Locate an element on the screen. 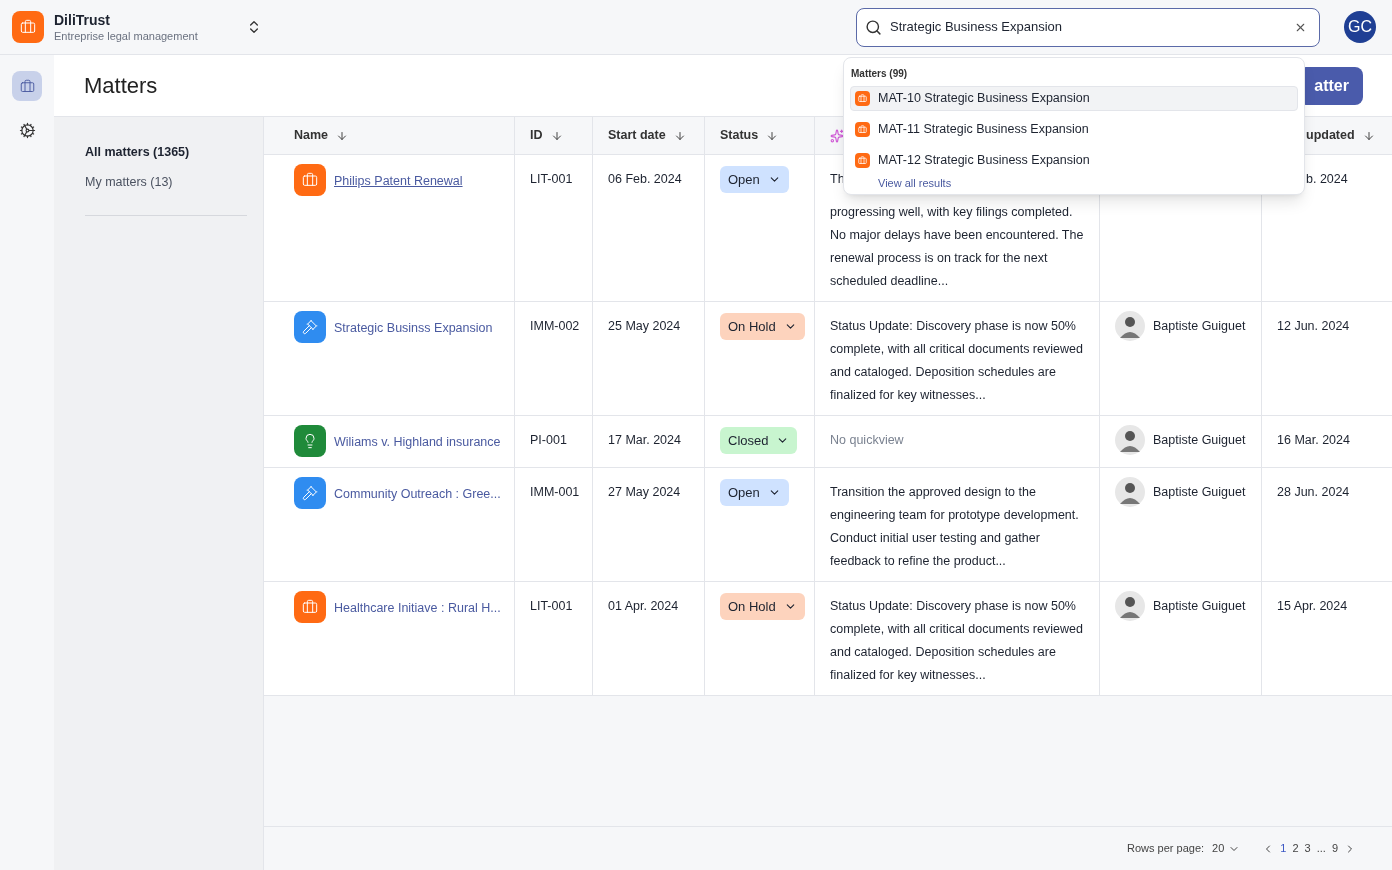  matter-id: IMM-001 is located at coordinates (555, 492).